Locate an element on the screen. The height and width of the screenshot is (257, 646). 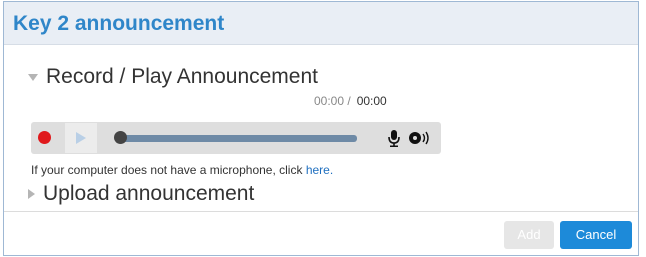
cancel-button: Cancel is located at coordinates (596, 235).